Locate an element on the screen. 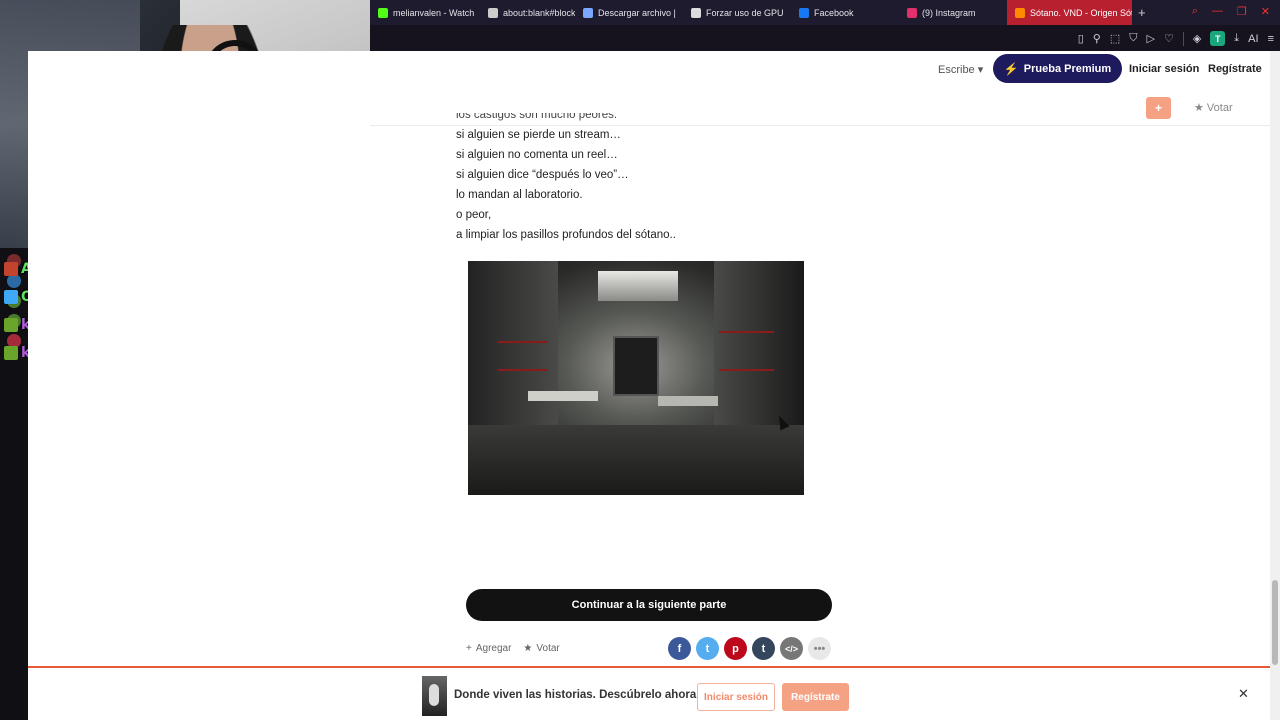 The height and width of the screenshot is (720, 1280). vote-button: ★ Votar is located at coordinates (1213, 107).